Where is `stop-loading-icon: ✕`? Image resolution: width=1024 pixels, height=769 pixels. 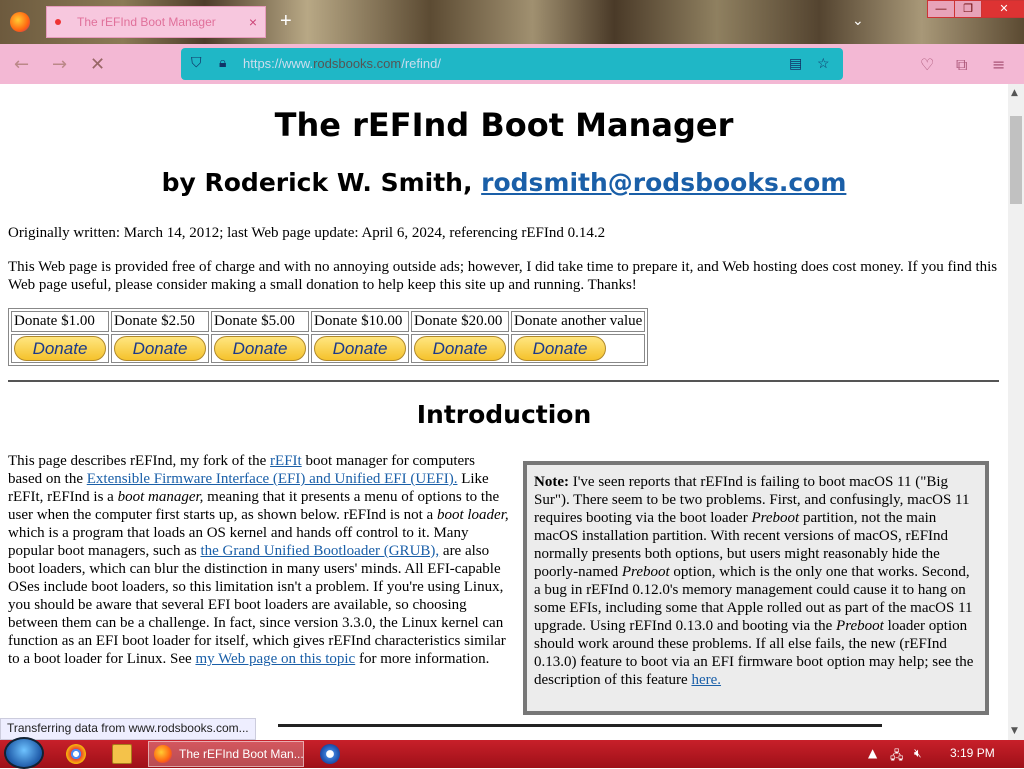
stop-loading-icon: ✕ is located at coordinates (97, 64).